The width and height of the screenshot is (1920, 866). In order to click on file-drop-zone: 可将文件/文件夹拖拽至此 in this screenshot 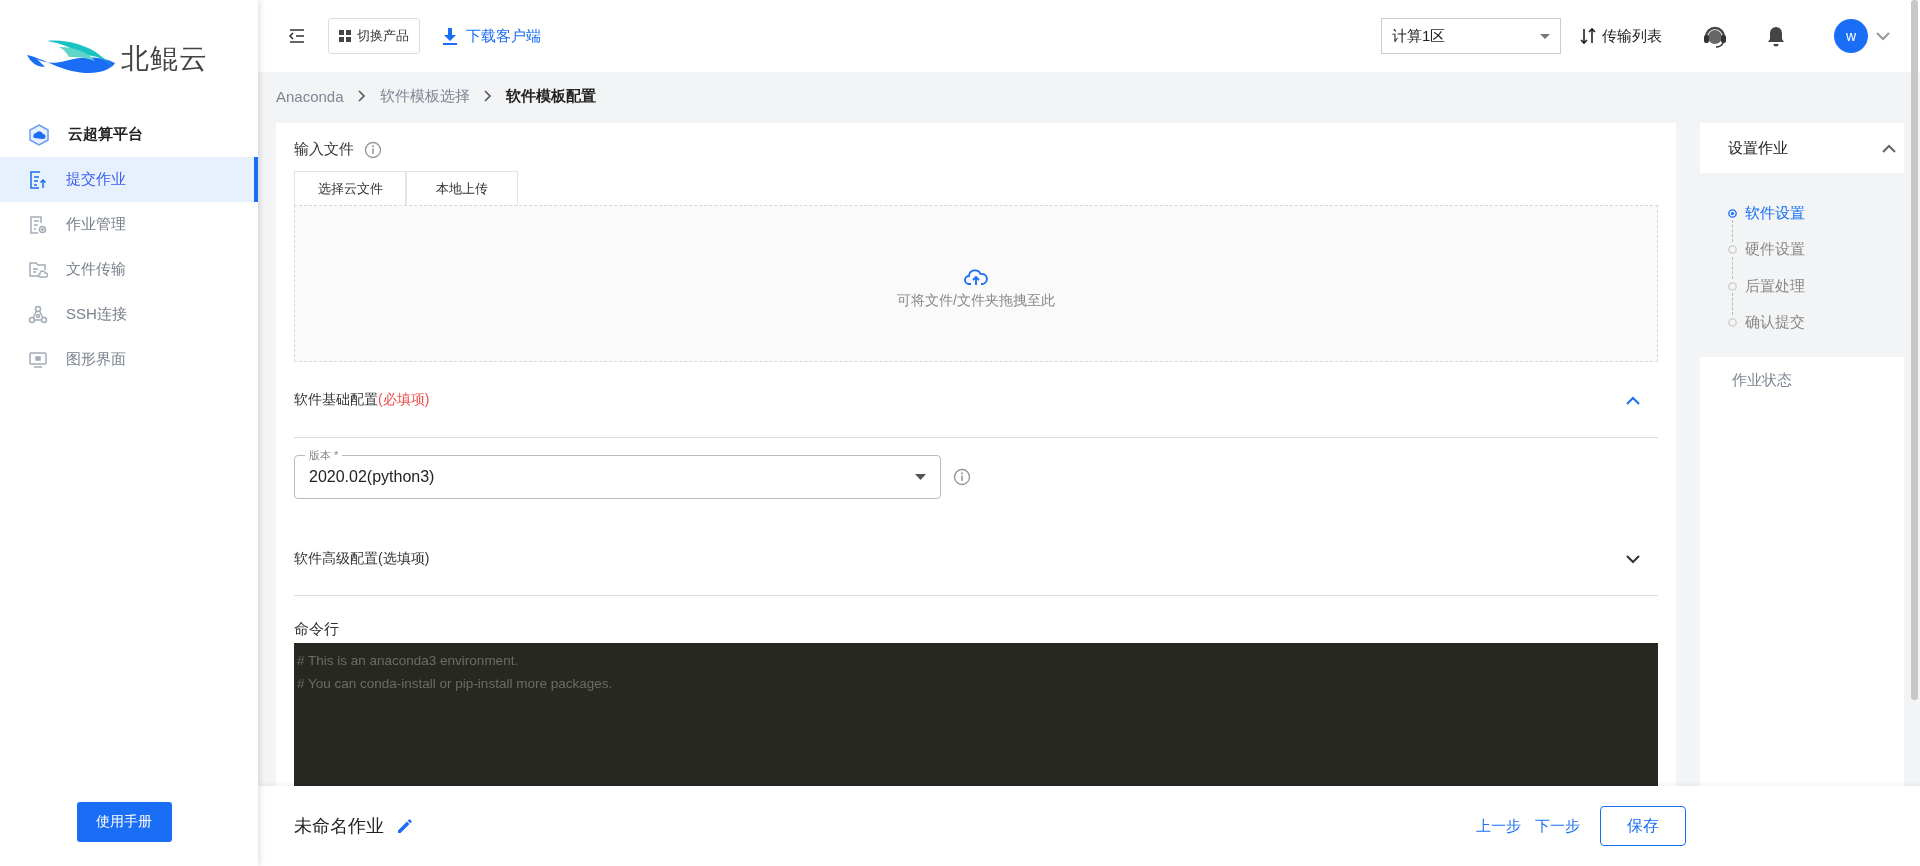, I will do `click(976, 283)`.